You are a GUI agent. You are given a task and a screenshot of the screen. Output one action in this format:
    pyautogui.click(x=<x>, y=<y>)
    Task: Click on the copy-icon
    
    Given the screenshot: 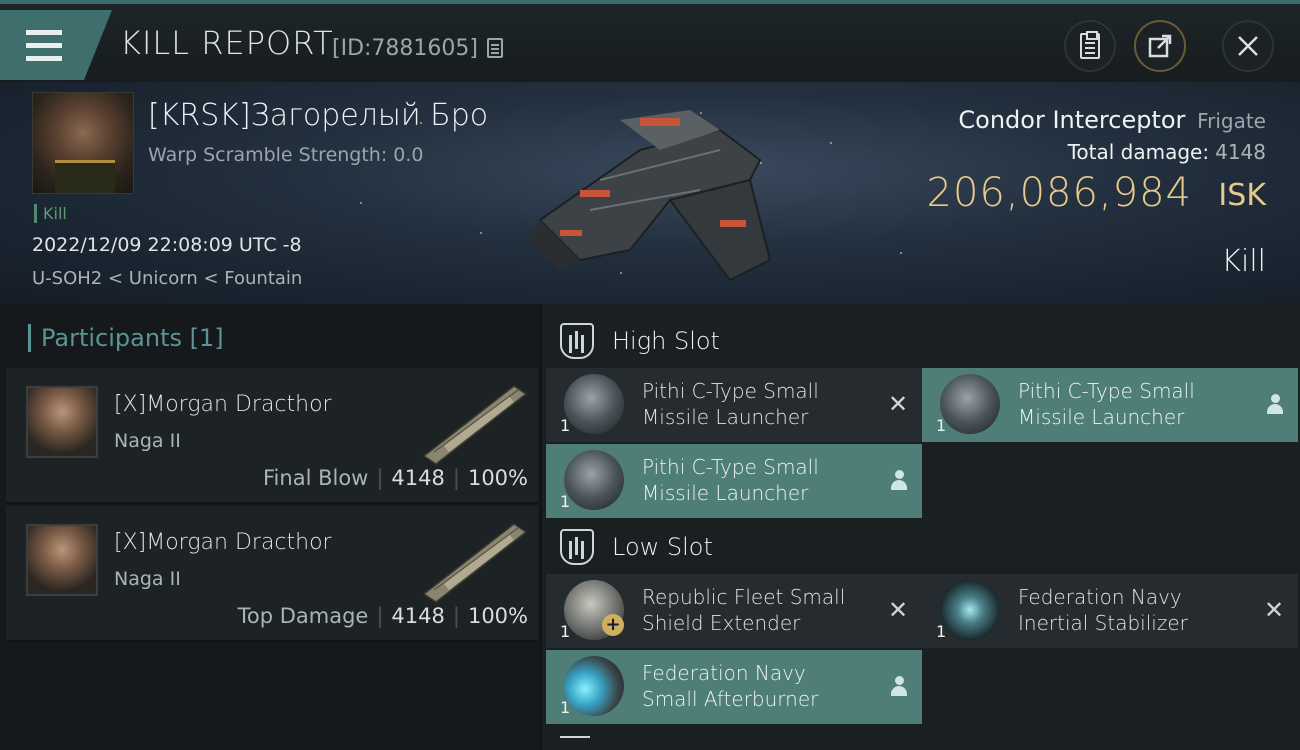 What is the action you would take?
    pyautogui.click(x=495, y=48)
    